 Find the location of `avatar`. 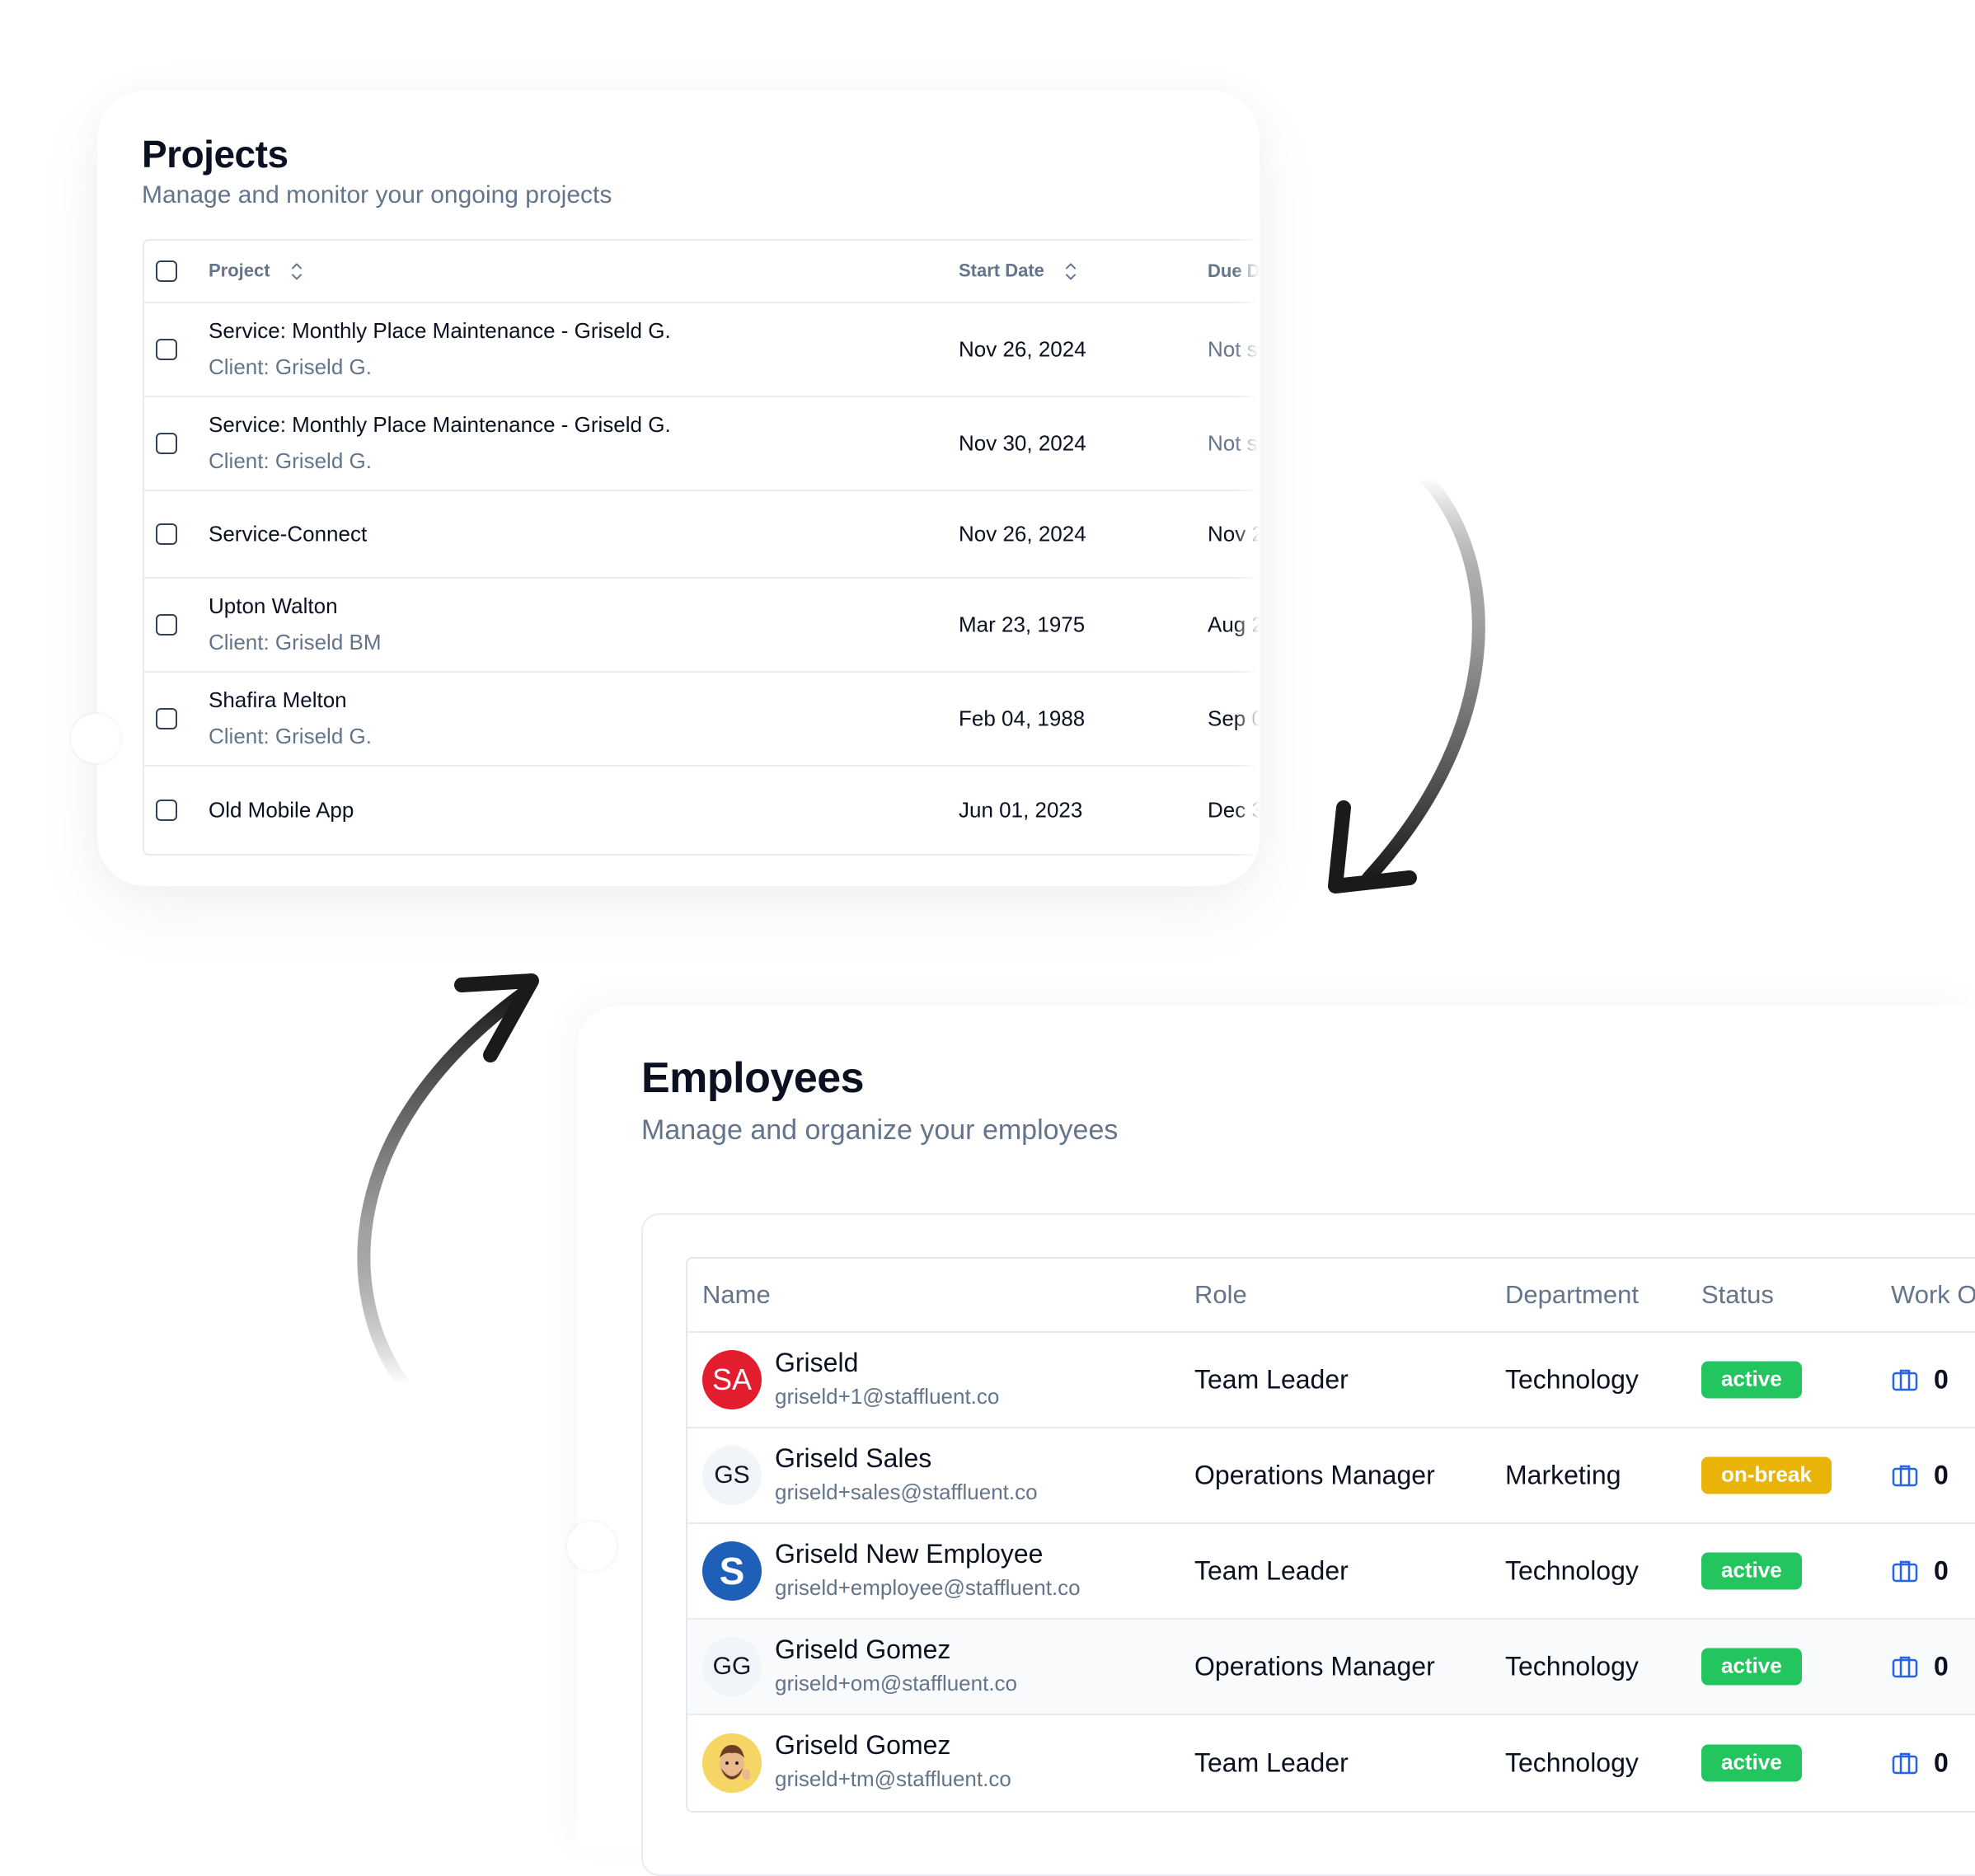

avatar is located at coordinates (732, 1763).